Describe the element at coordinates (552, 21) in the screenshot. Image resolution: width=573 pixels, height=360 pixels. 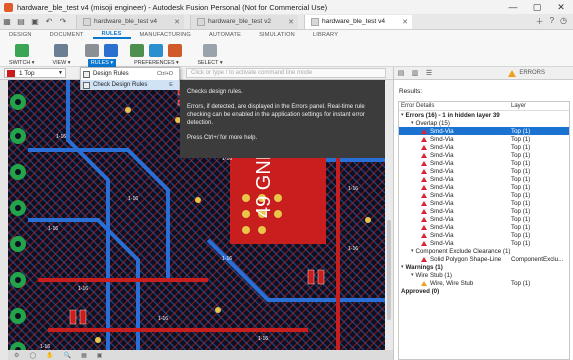
I see `help-icon: ?` at that location.